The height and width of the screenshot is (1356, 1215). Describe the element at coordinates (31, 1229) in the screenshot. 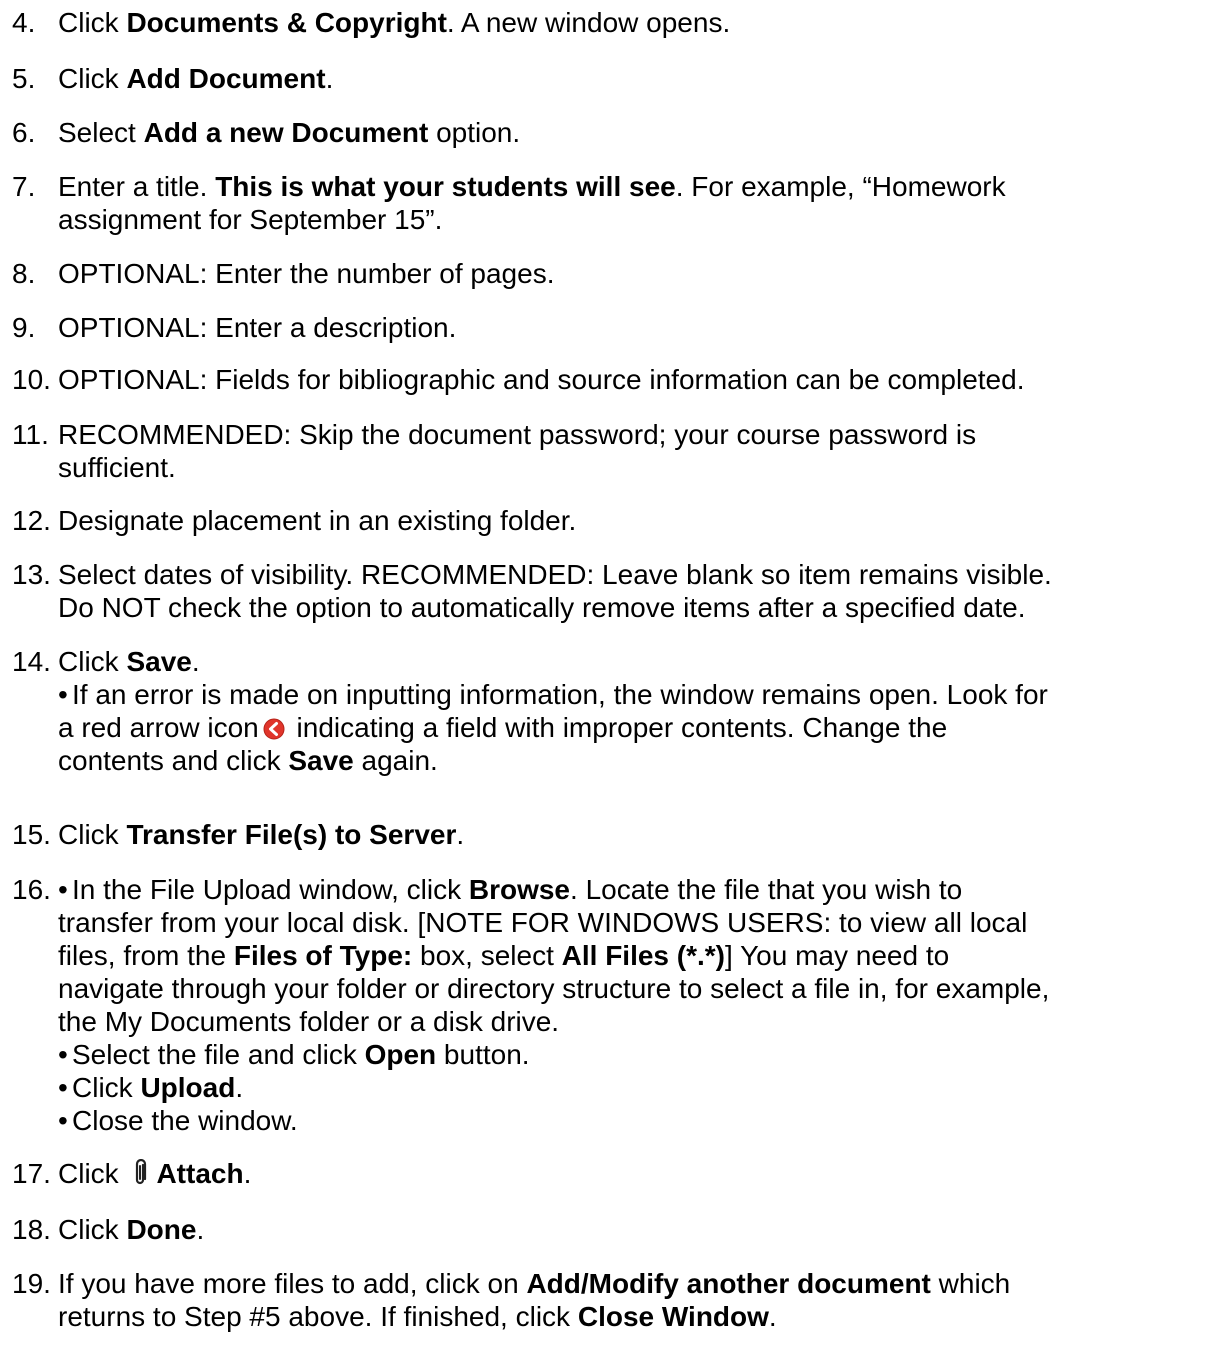

I see `step-number: 18.` at that location.